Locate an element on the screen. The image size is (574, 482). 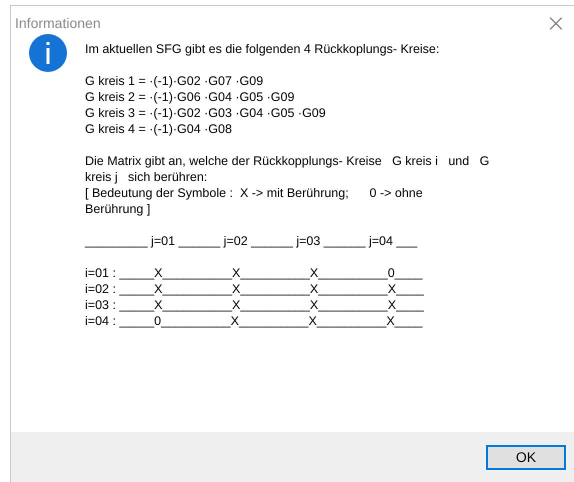
loop-formula: G kreis 3 = ·(-1)·G02 ·G03 ·G04 ·G05 ·G09 is located at coordinates (206, 113).